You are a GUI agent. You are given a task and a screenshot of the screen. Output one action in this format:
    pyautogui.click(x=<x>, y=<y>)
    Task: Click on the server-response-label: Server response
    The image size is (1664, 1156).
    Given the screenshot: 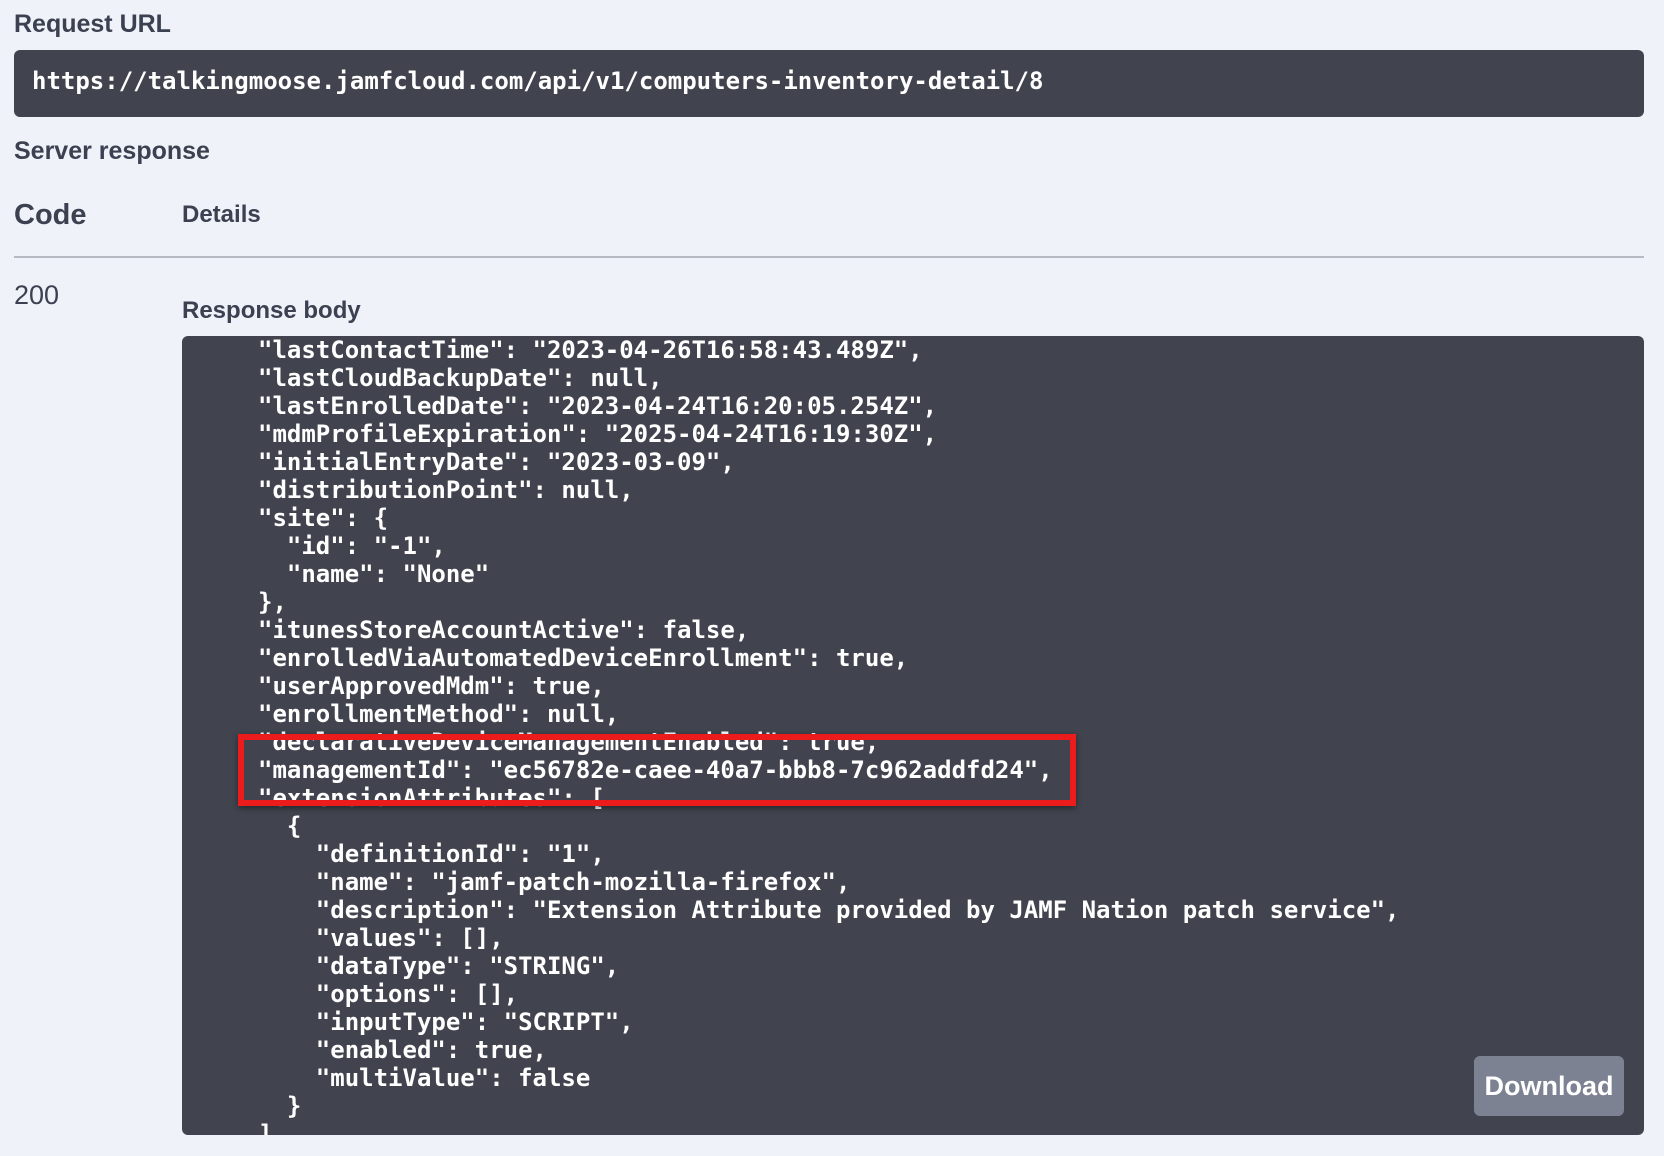 What is the action you would take?
    pyautogui.click(x=112, y=151)
    